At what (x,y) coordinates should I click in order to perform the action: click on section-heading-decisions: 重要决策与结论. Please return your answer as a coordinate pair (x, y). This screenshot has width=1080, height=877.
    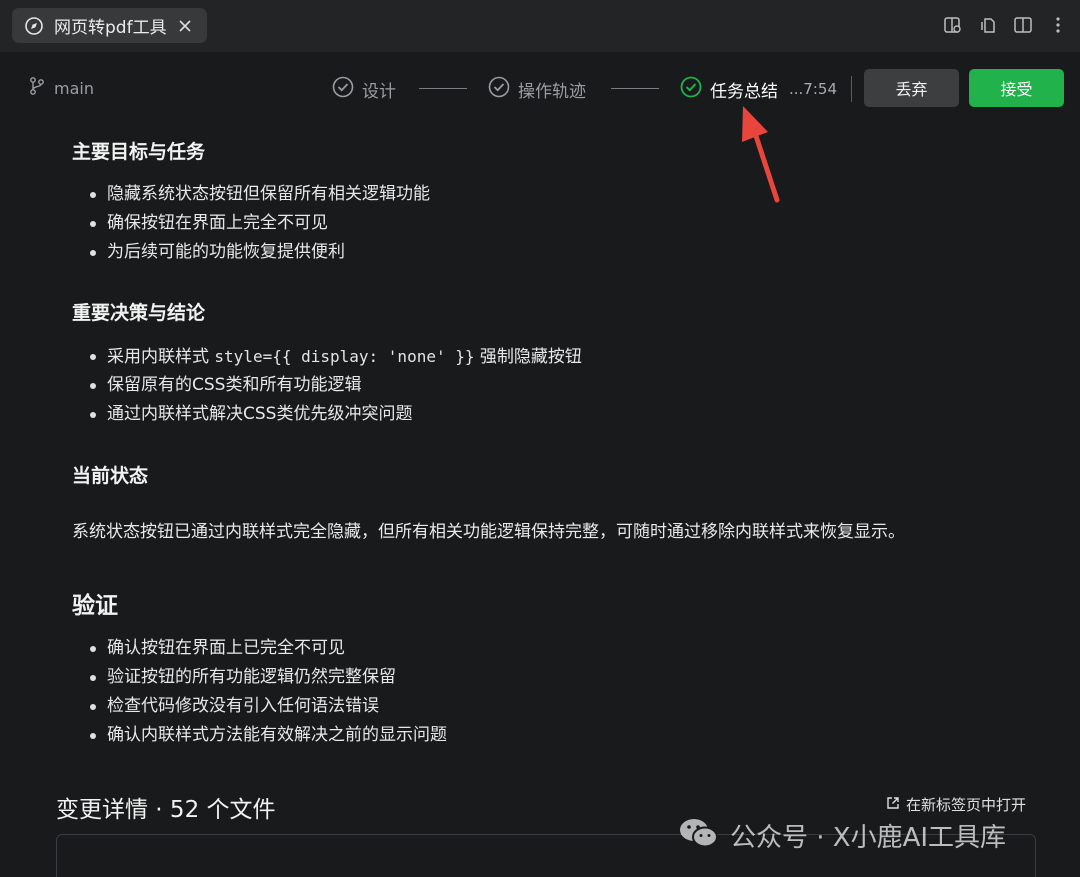
    Looking at the image, I should click on (139, 313).